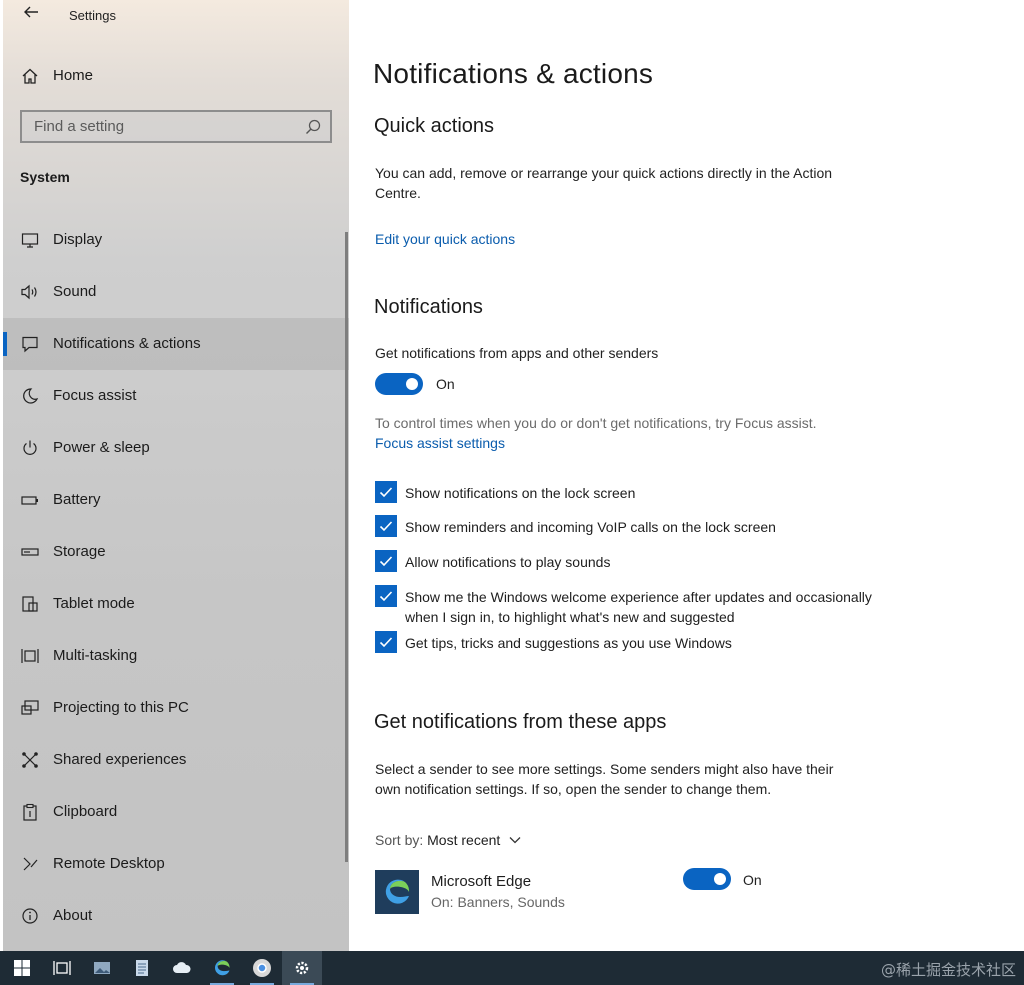  Describe the element at coordinates (176, 396) in the screenshot. I see `sidebar-item-focus-assist: Focus assist` at that location.